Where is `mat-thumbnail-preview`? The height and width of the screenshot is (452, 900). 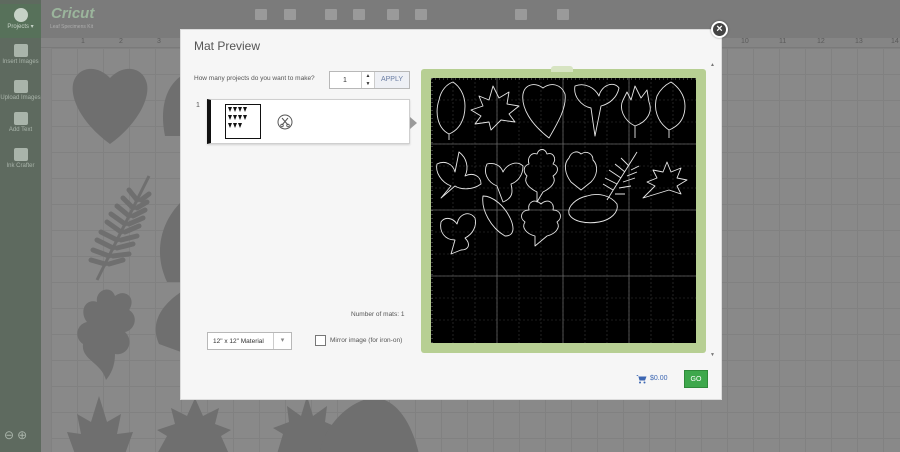
mat-thumbnail-preview is located at coordinates (243, 121).